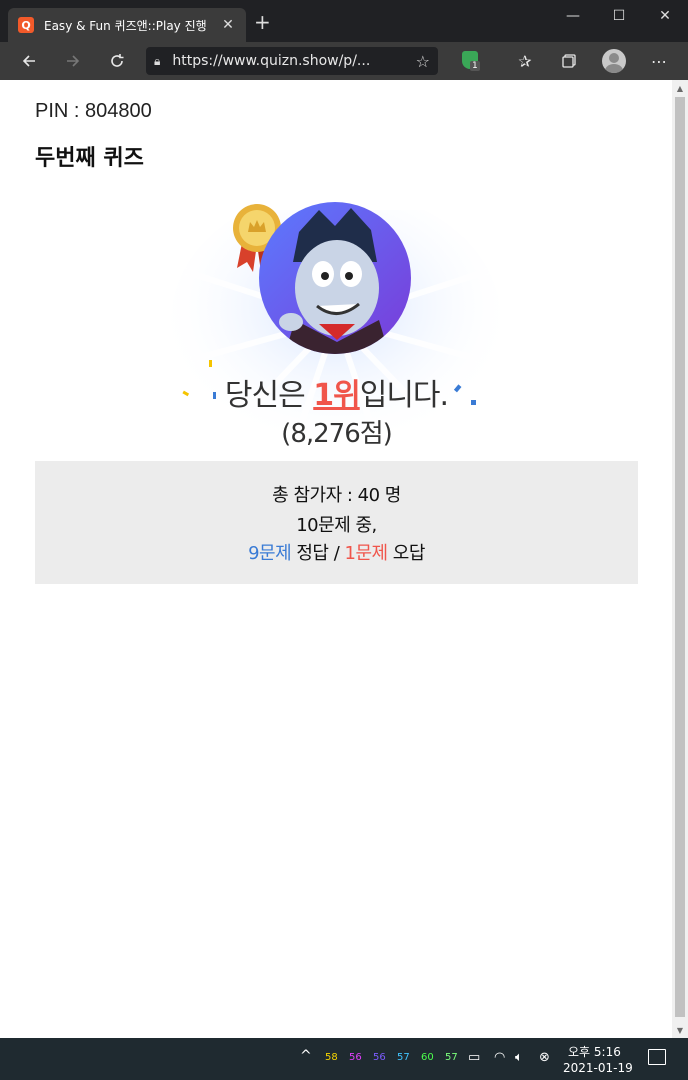  Describe the element at coordinates (336, 525) in the screenshot. I see `question-total: 10문제 중,` at that location.